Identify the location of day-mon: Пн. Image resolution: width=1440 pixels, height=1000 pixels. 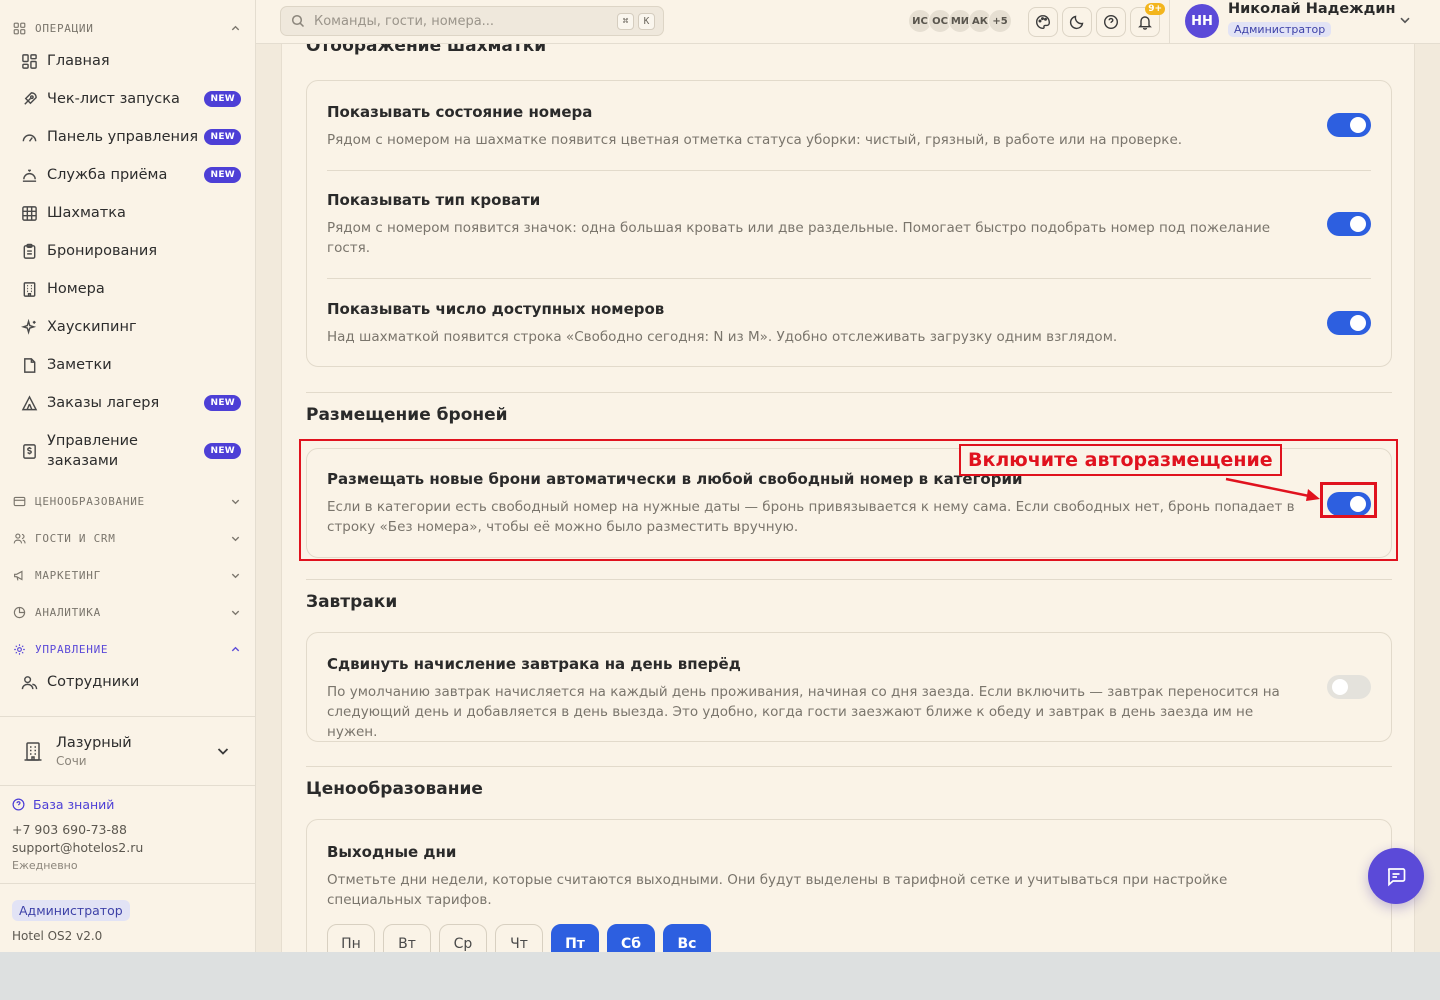
(351, 938).